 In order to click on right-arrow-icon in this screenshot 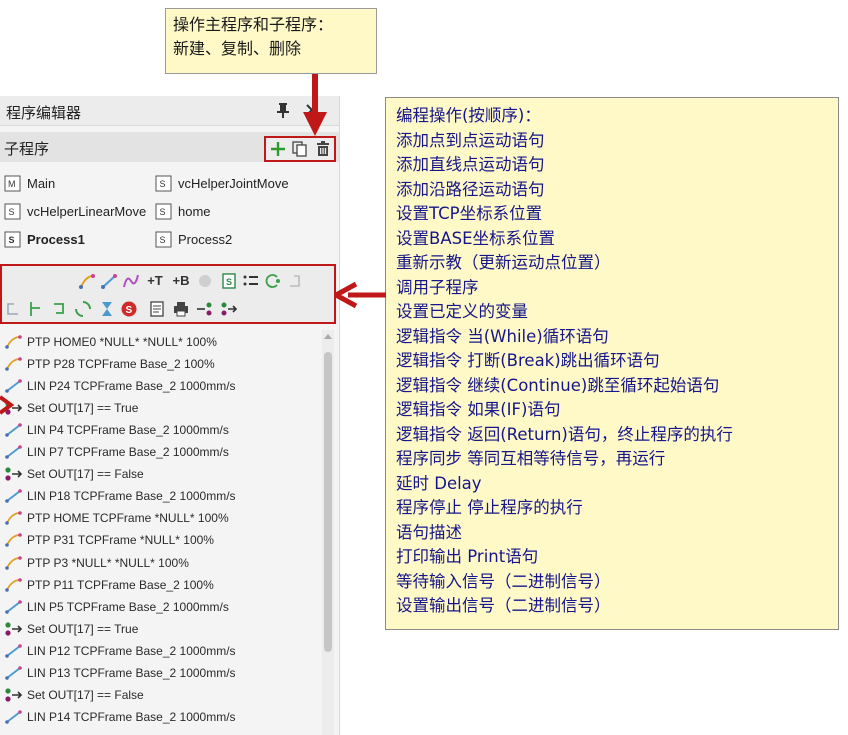, I will do `click(7, 405)`.